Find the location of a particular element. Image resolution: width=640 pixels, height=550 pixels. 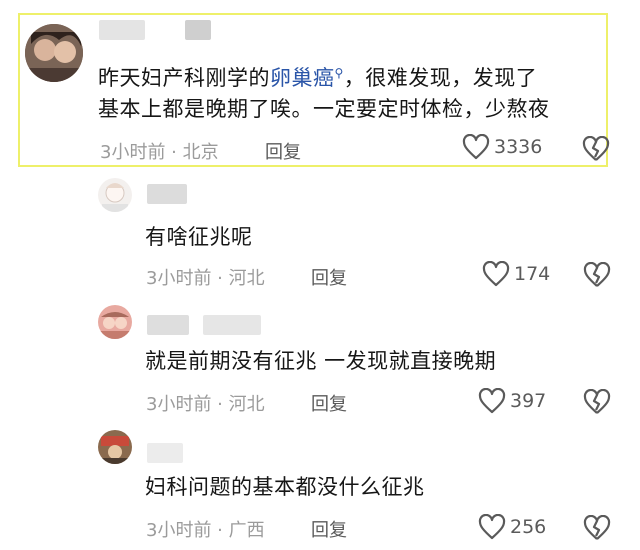

like-button: 3336 is located at coordinates (502, 147).